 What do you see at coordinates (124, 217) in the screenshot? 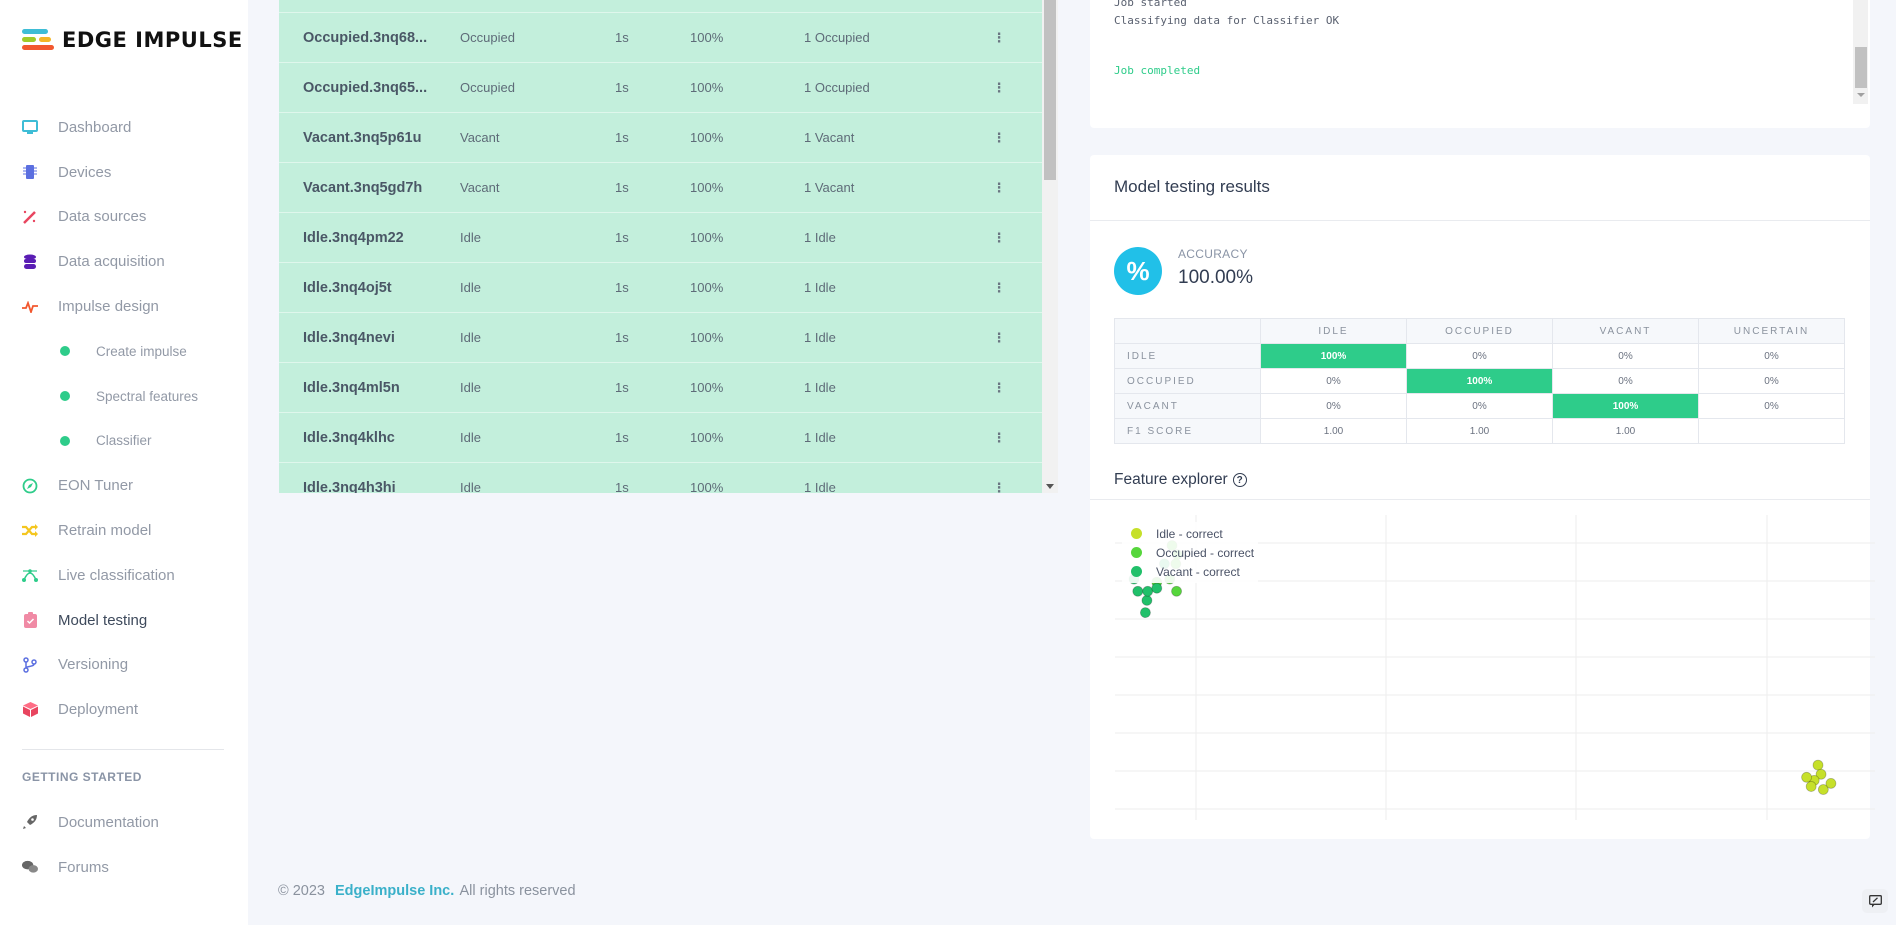
I see `sidebar-item-data-sources: Data sources` at bounding box center [124, 217].